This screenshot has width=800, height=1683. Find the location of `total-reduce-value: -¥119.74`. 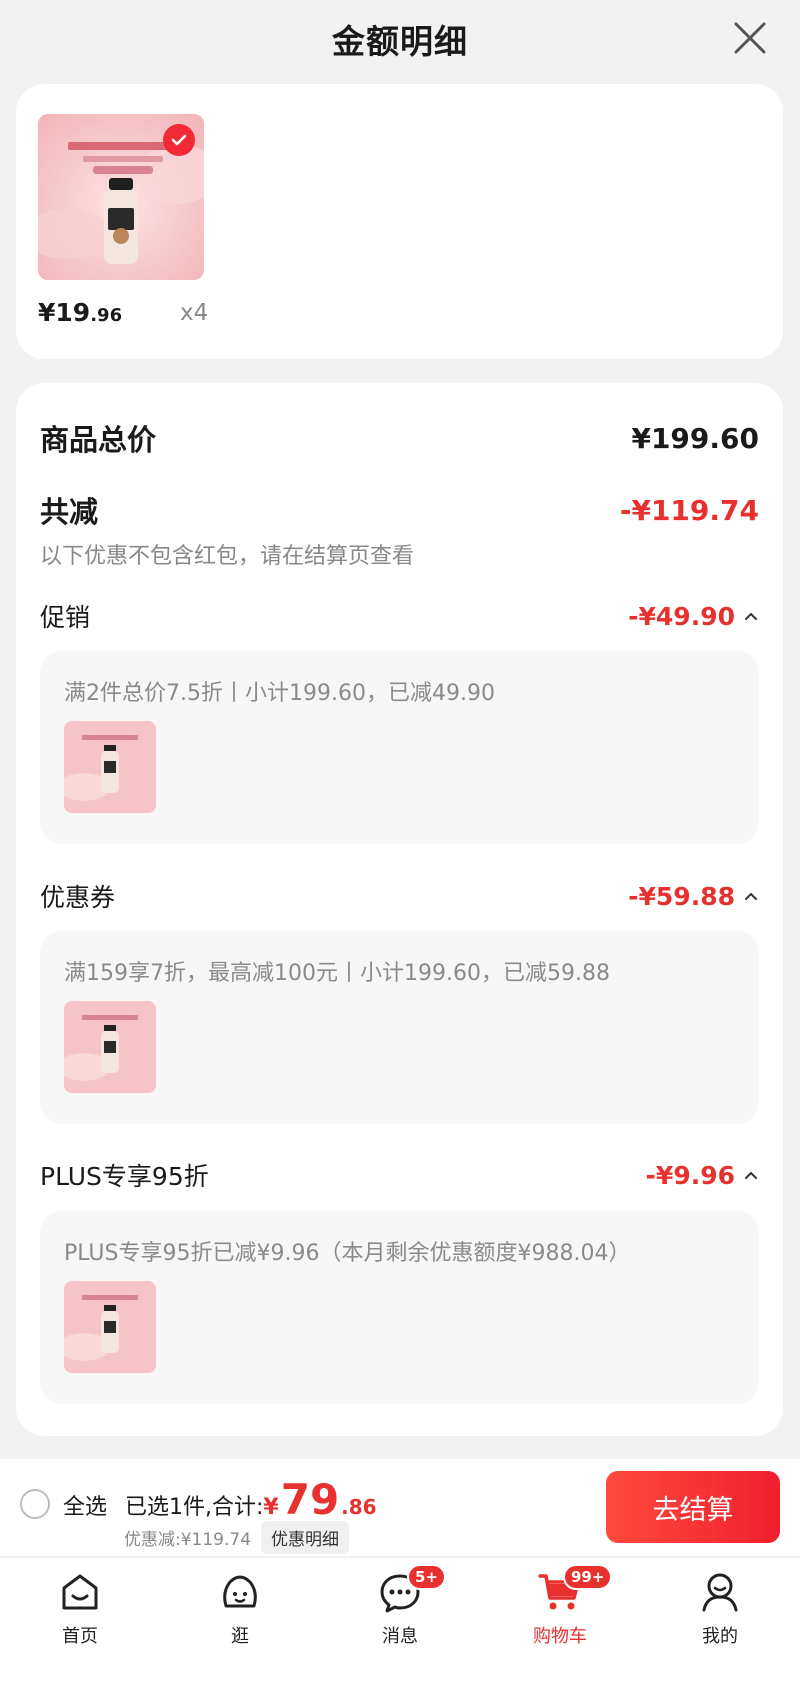

total-reduce-value: -¥119.74 is located at coordinates (689, 510).